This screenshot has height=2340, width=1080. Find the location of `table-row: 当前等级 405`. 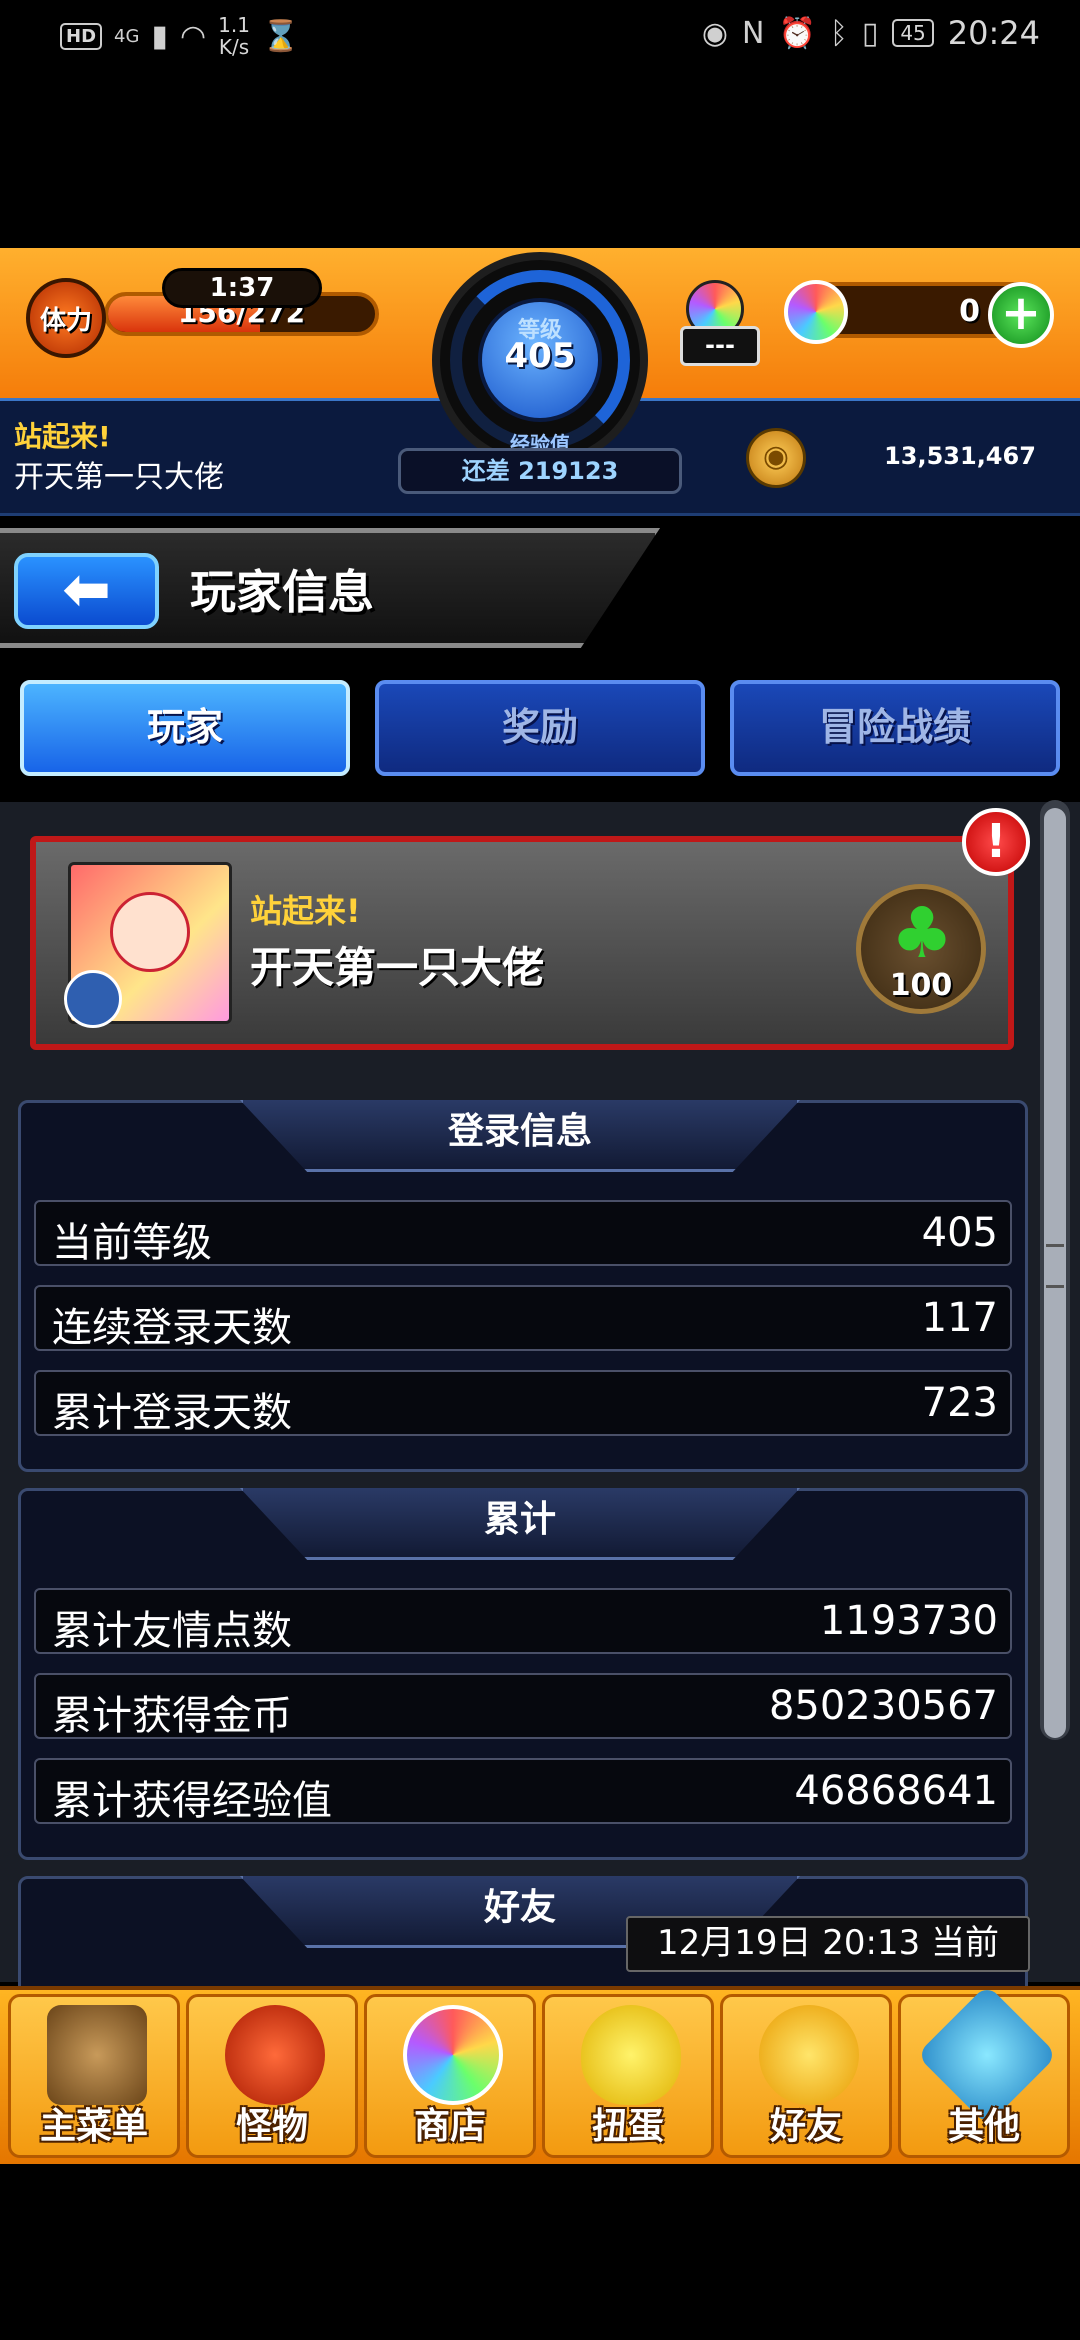

table-row: 当前等级 405 is located at coordinates (523, 1233).